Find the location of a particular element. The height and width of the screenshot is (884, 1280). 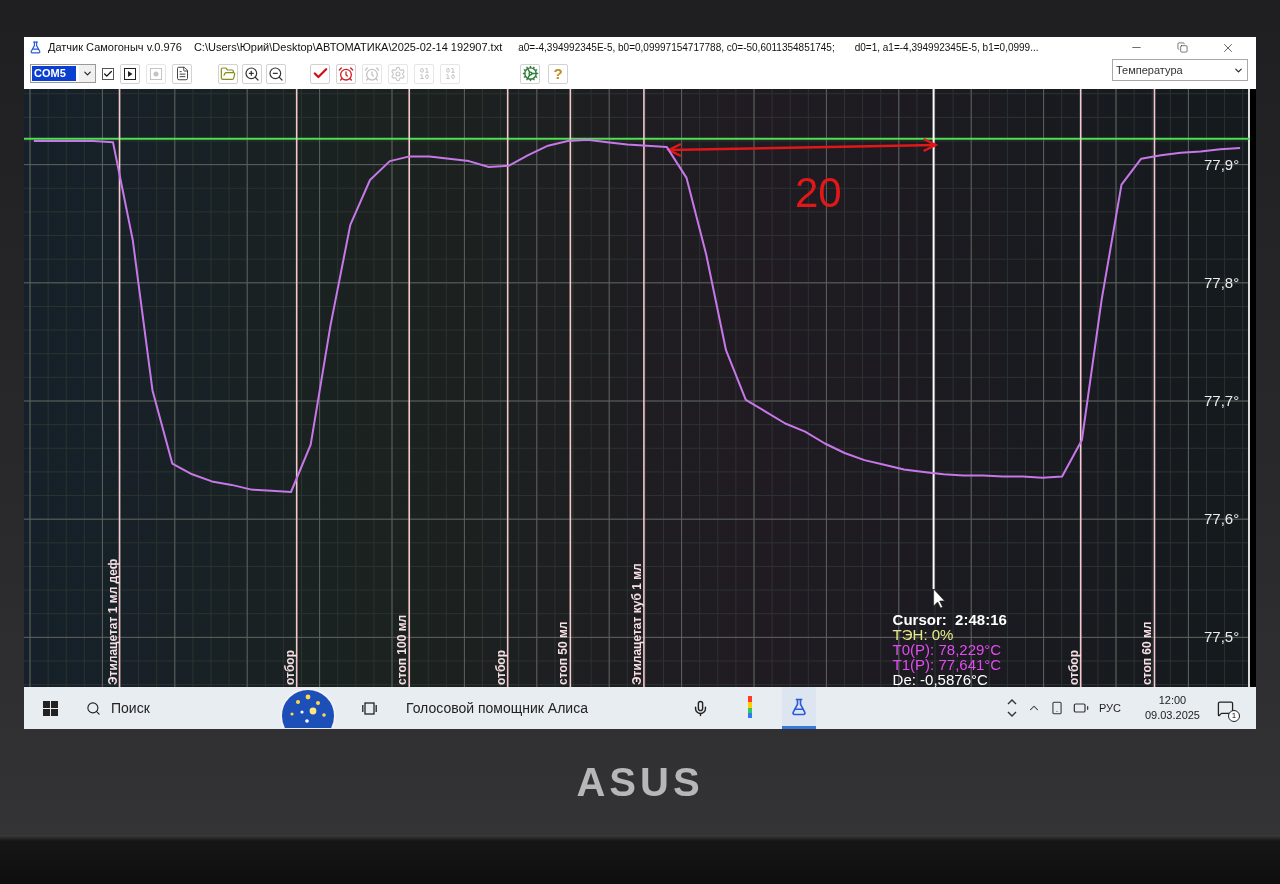

cursor-readout-text: ТЭН: 0% is located at coordinates (923, 634).